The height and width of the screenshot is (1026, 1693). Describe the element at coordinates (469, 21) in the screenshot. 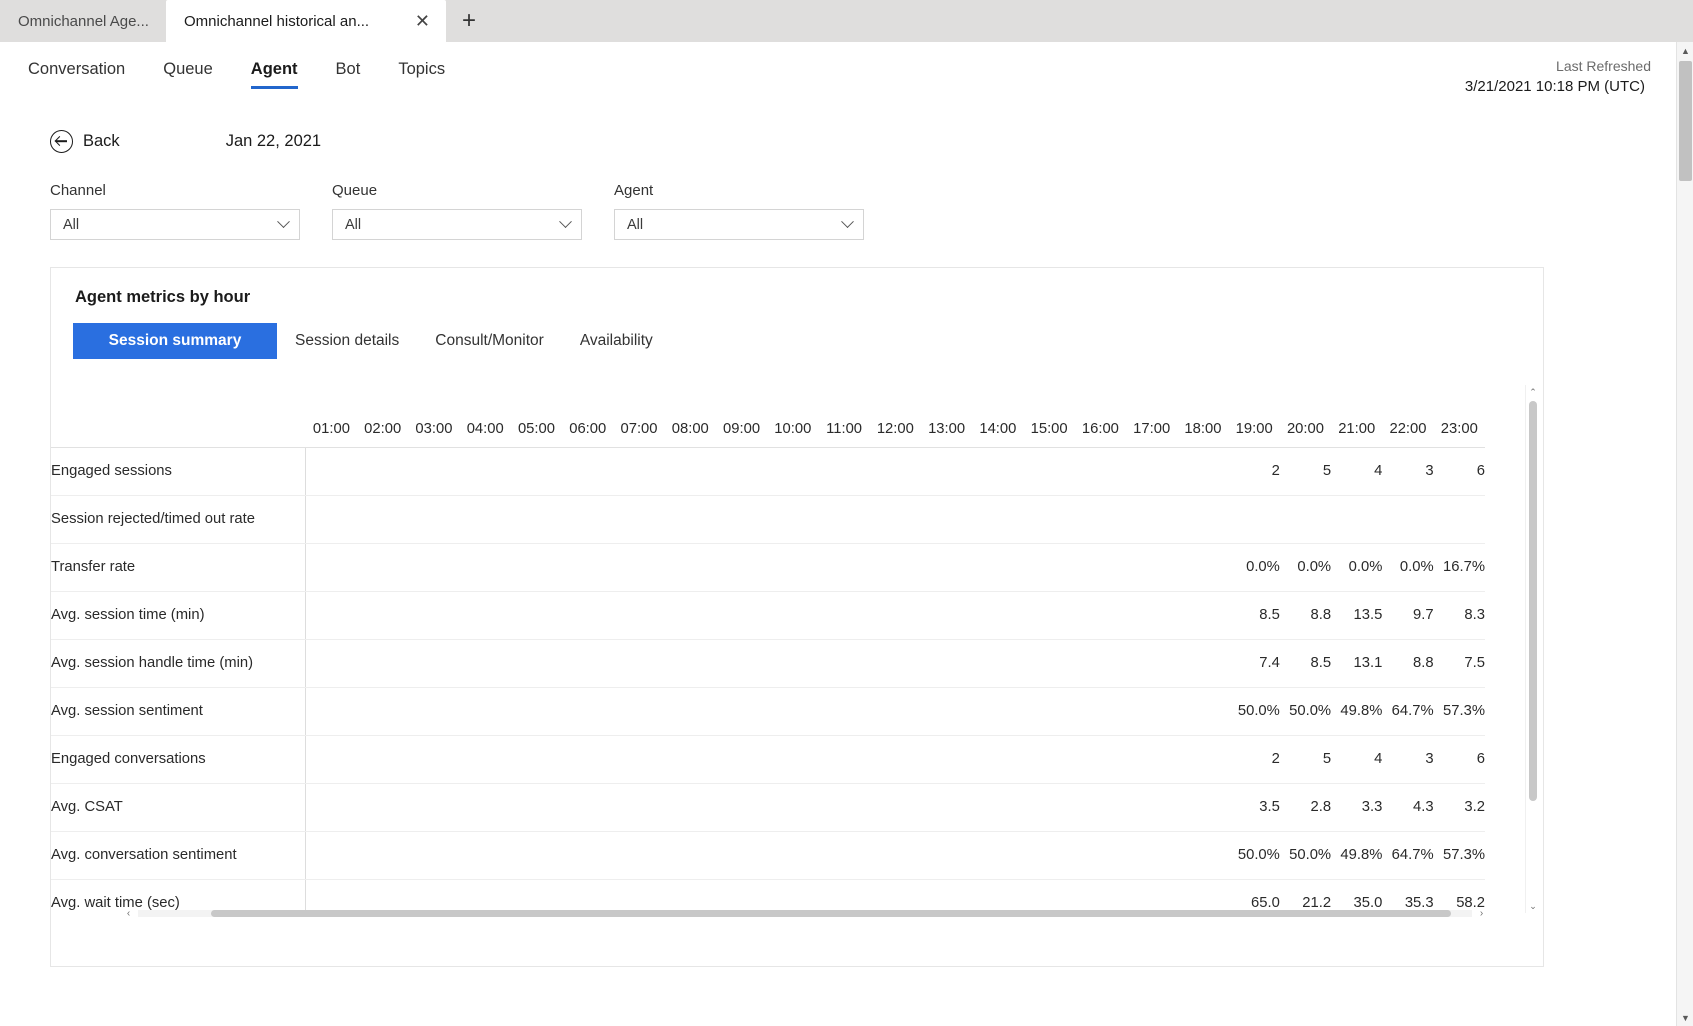

I see `new-tab-button: +` at that location.